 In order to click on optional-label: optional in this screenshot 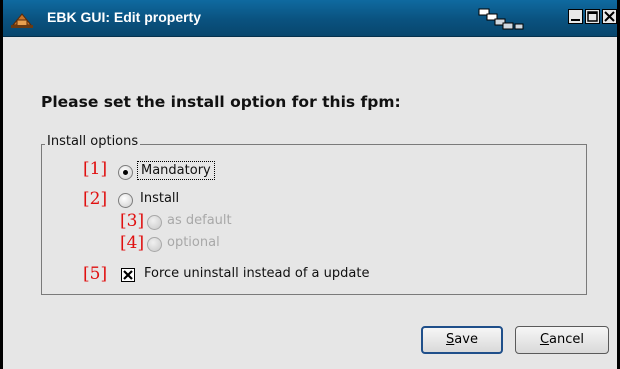, I will do `click(193, 242)`.